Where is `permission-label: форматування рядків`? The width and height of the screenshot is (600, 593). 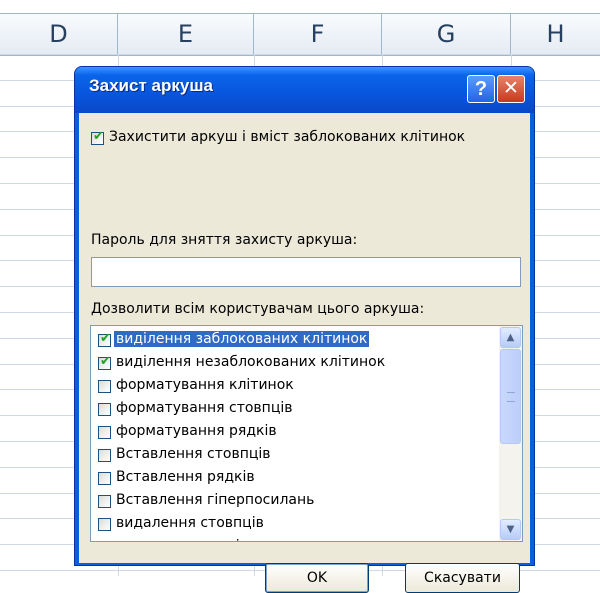
permission-label: форматування рядків is located at coordinates (196, 431).